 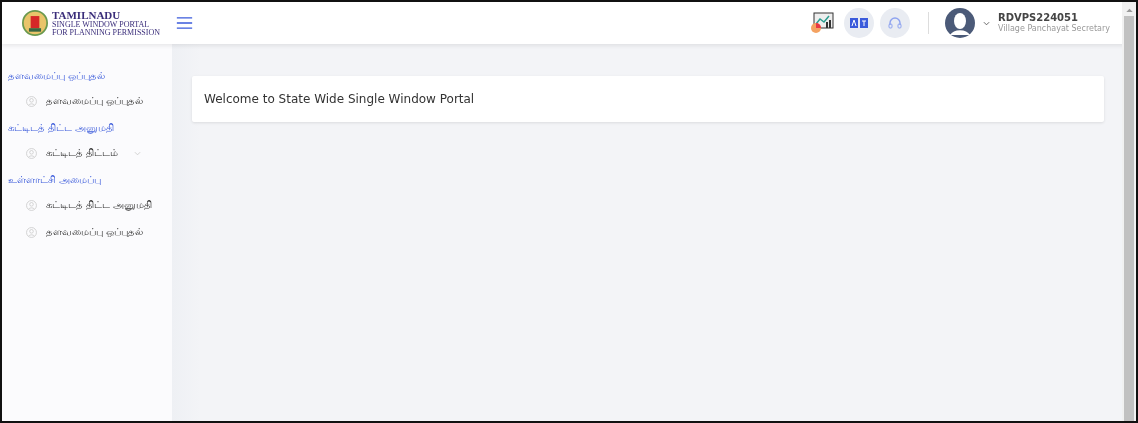 I want to click on translate-button, so click(x=858, y=23).